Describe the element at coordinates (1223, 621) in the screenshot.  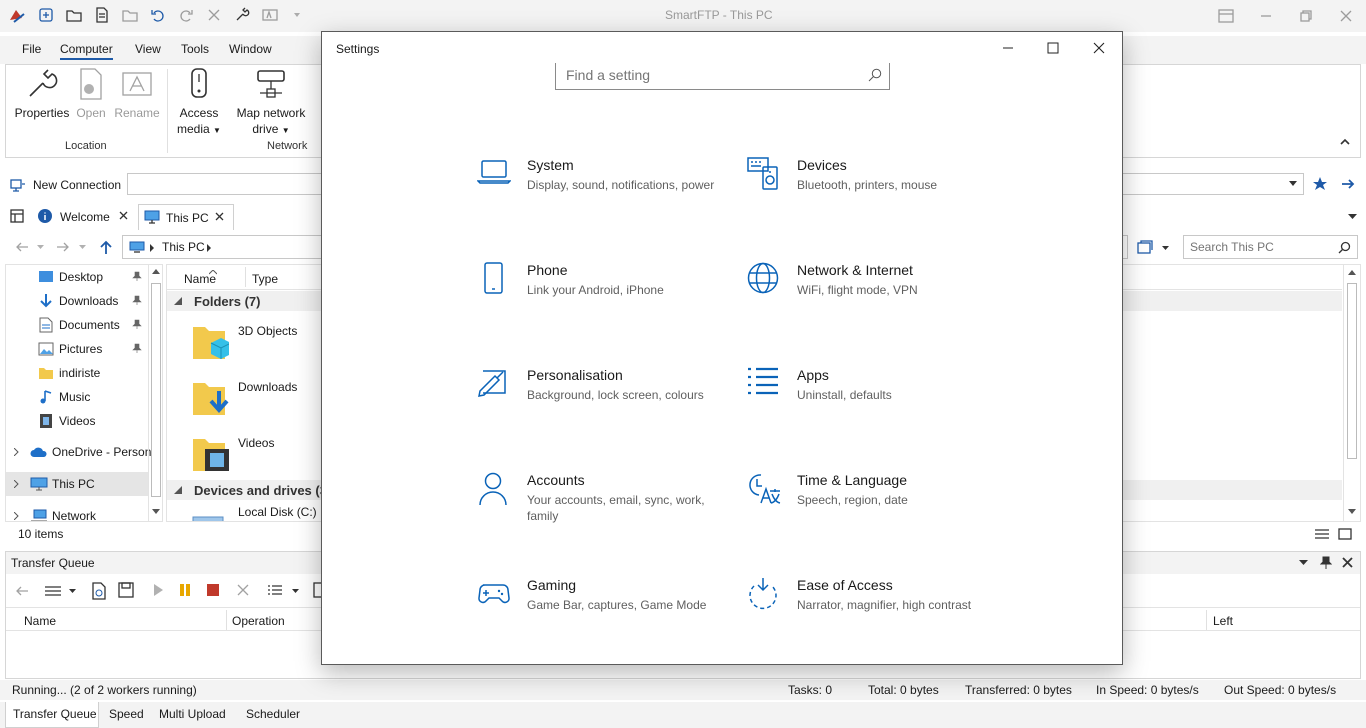
I see `column-left: Left` at that location.